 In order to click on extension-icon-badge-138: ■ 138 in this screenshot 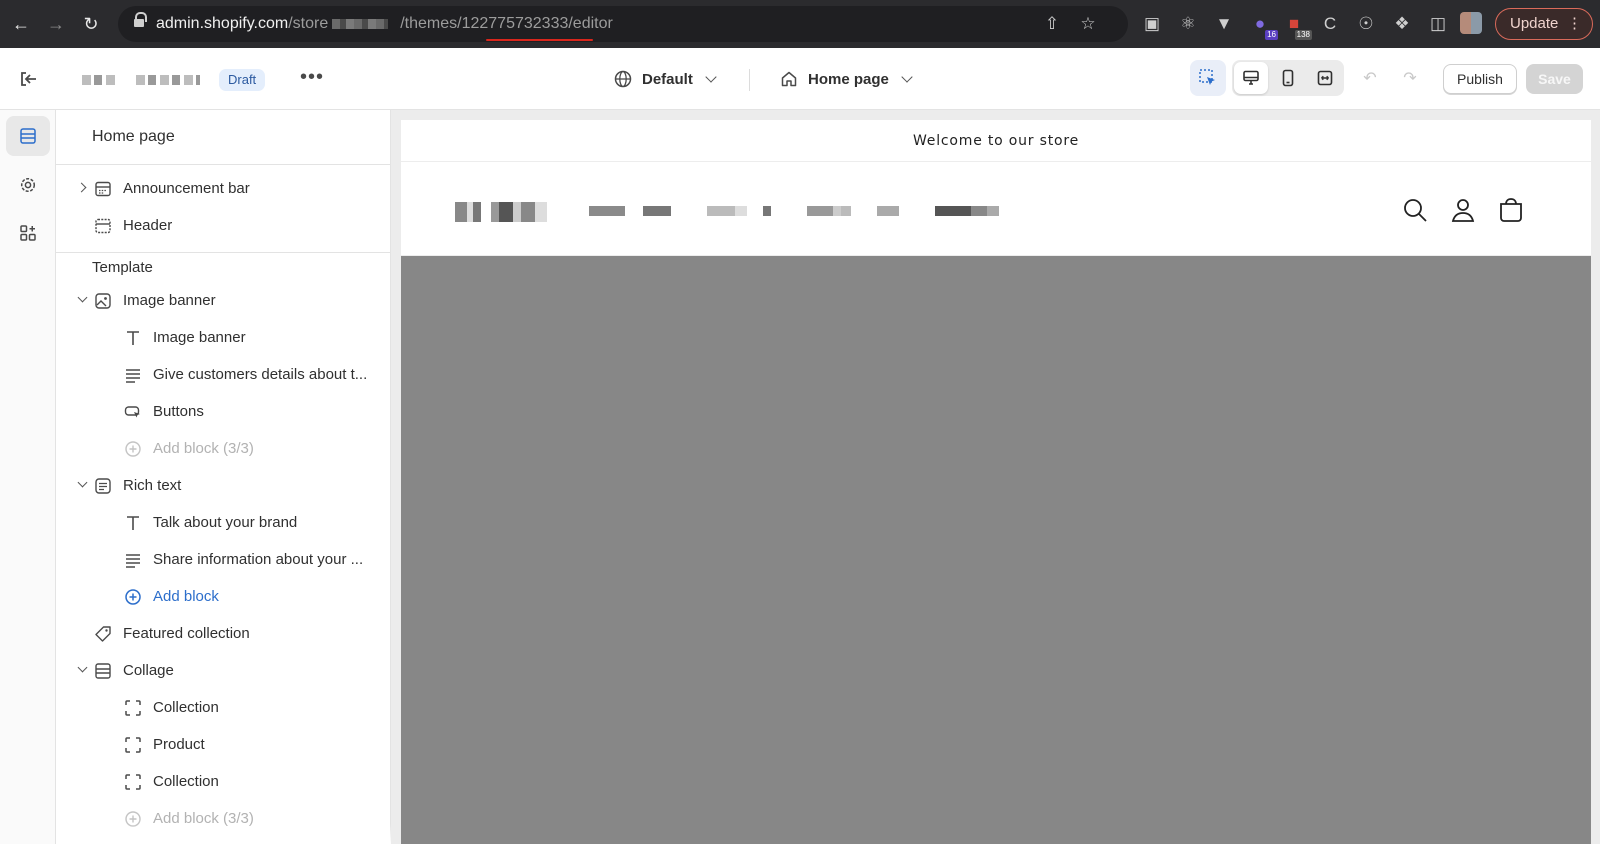, I will do `click(1297, 26)`.